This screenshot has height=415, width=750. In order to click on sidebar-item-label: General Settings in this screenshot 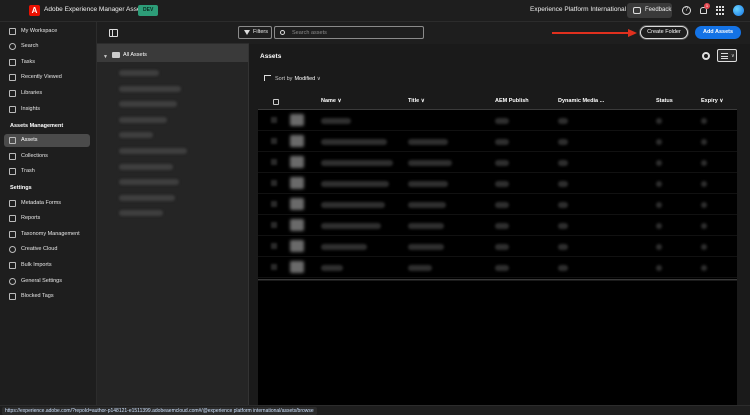, I will do `click(41, 281)`.